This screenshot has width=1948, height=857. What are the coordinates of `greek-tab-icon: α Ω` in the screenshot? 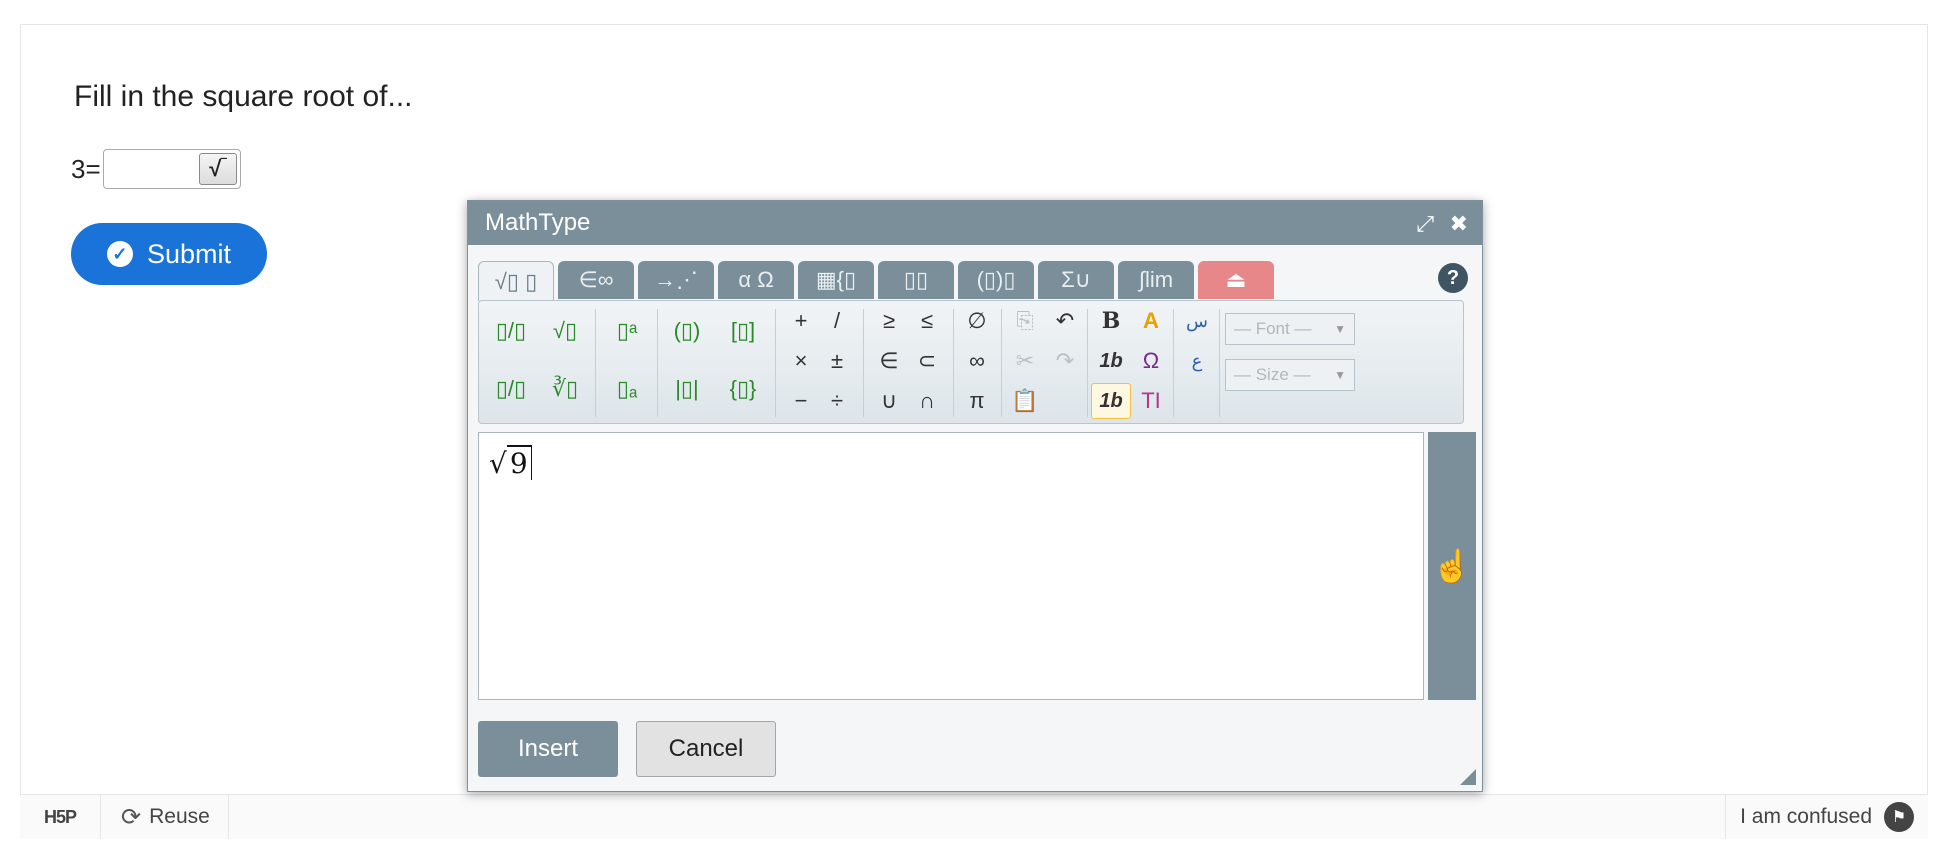 It's located at (756, 280).